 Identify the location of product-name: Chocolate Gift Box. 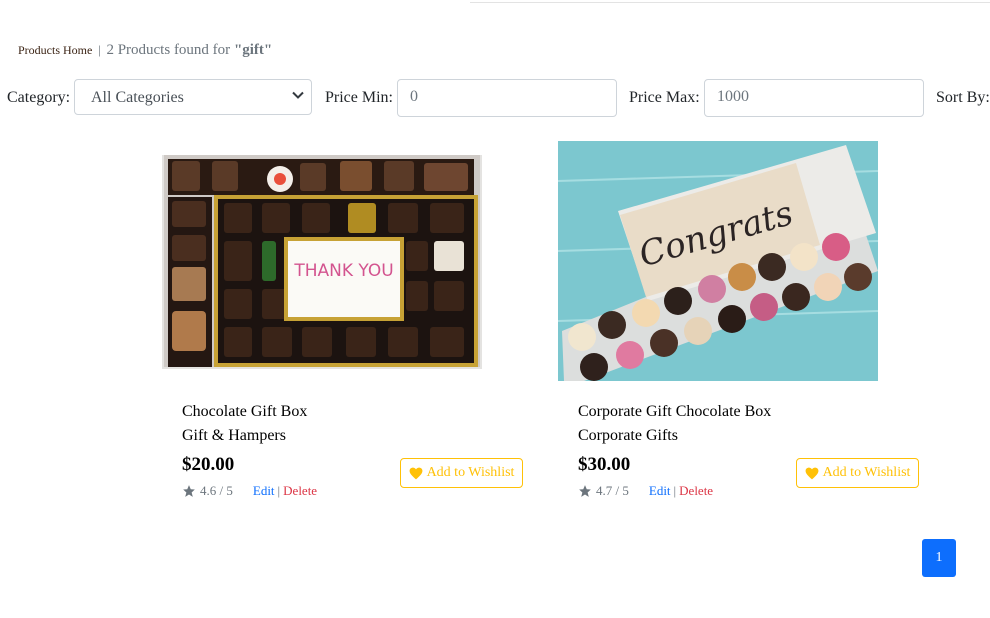
(244, 412).